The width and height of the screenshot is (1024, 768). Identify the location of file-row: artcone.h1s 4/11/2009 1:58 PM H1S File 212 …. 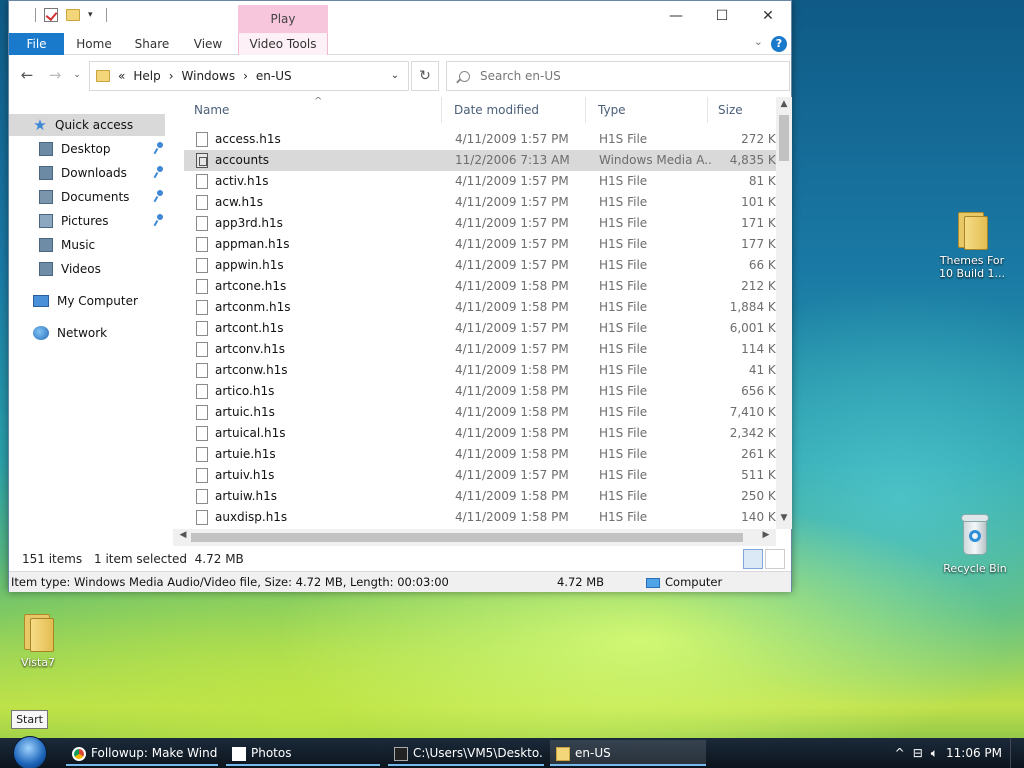
(484, 286).